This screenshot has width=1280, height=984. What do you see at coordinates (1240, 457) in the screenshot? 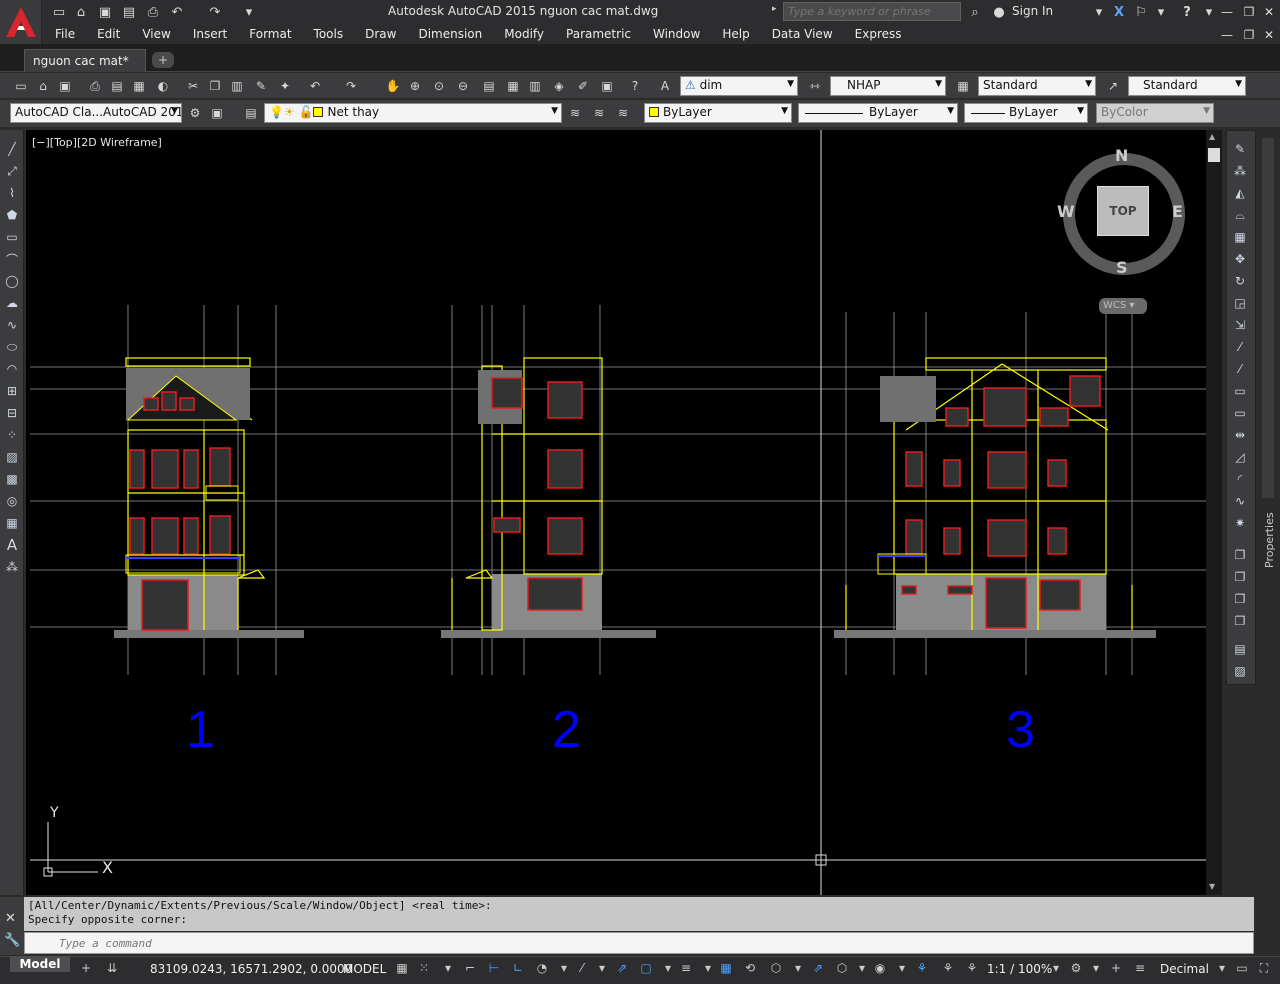
I see `chamfer-icon: ◿` at bounding box center [1240, 457].